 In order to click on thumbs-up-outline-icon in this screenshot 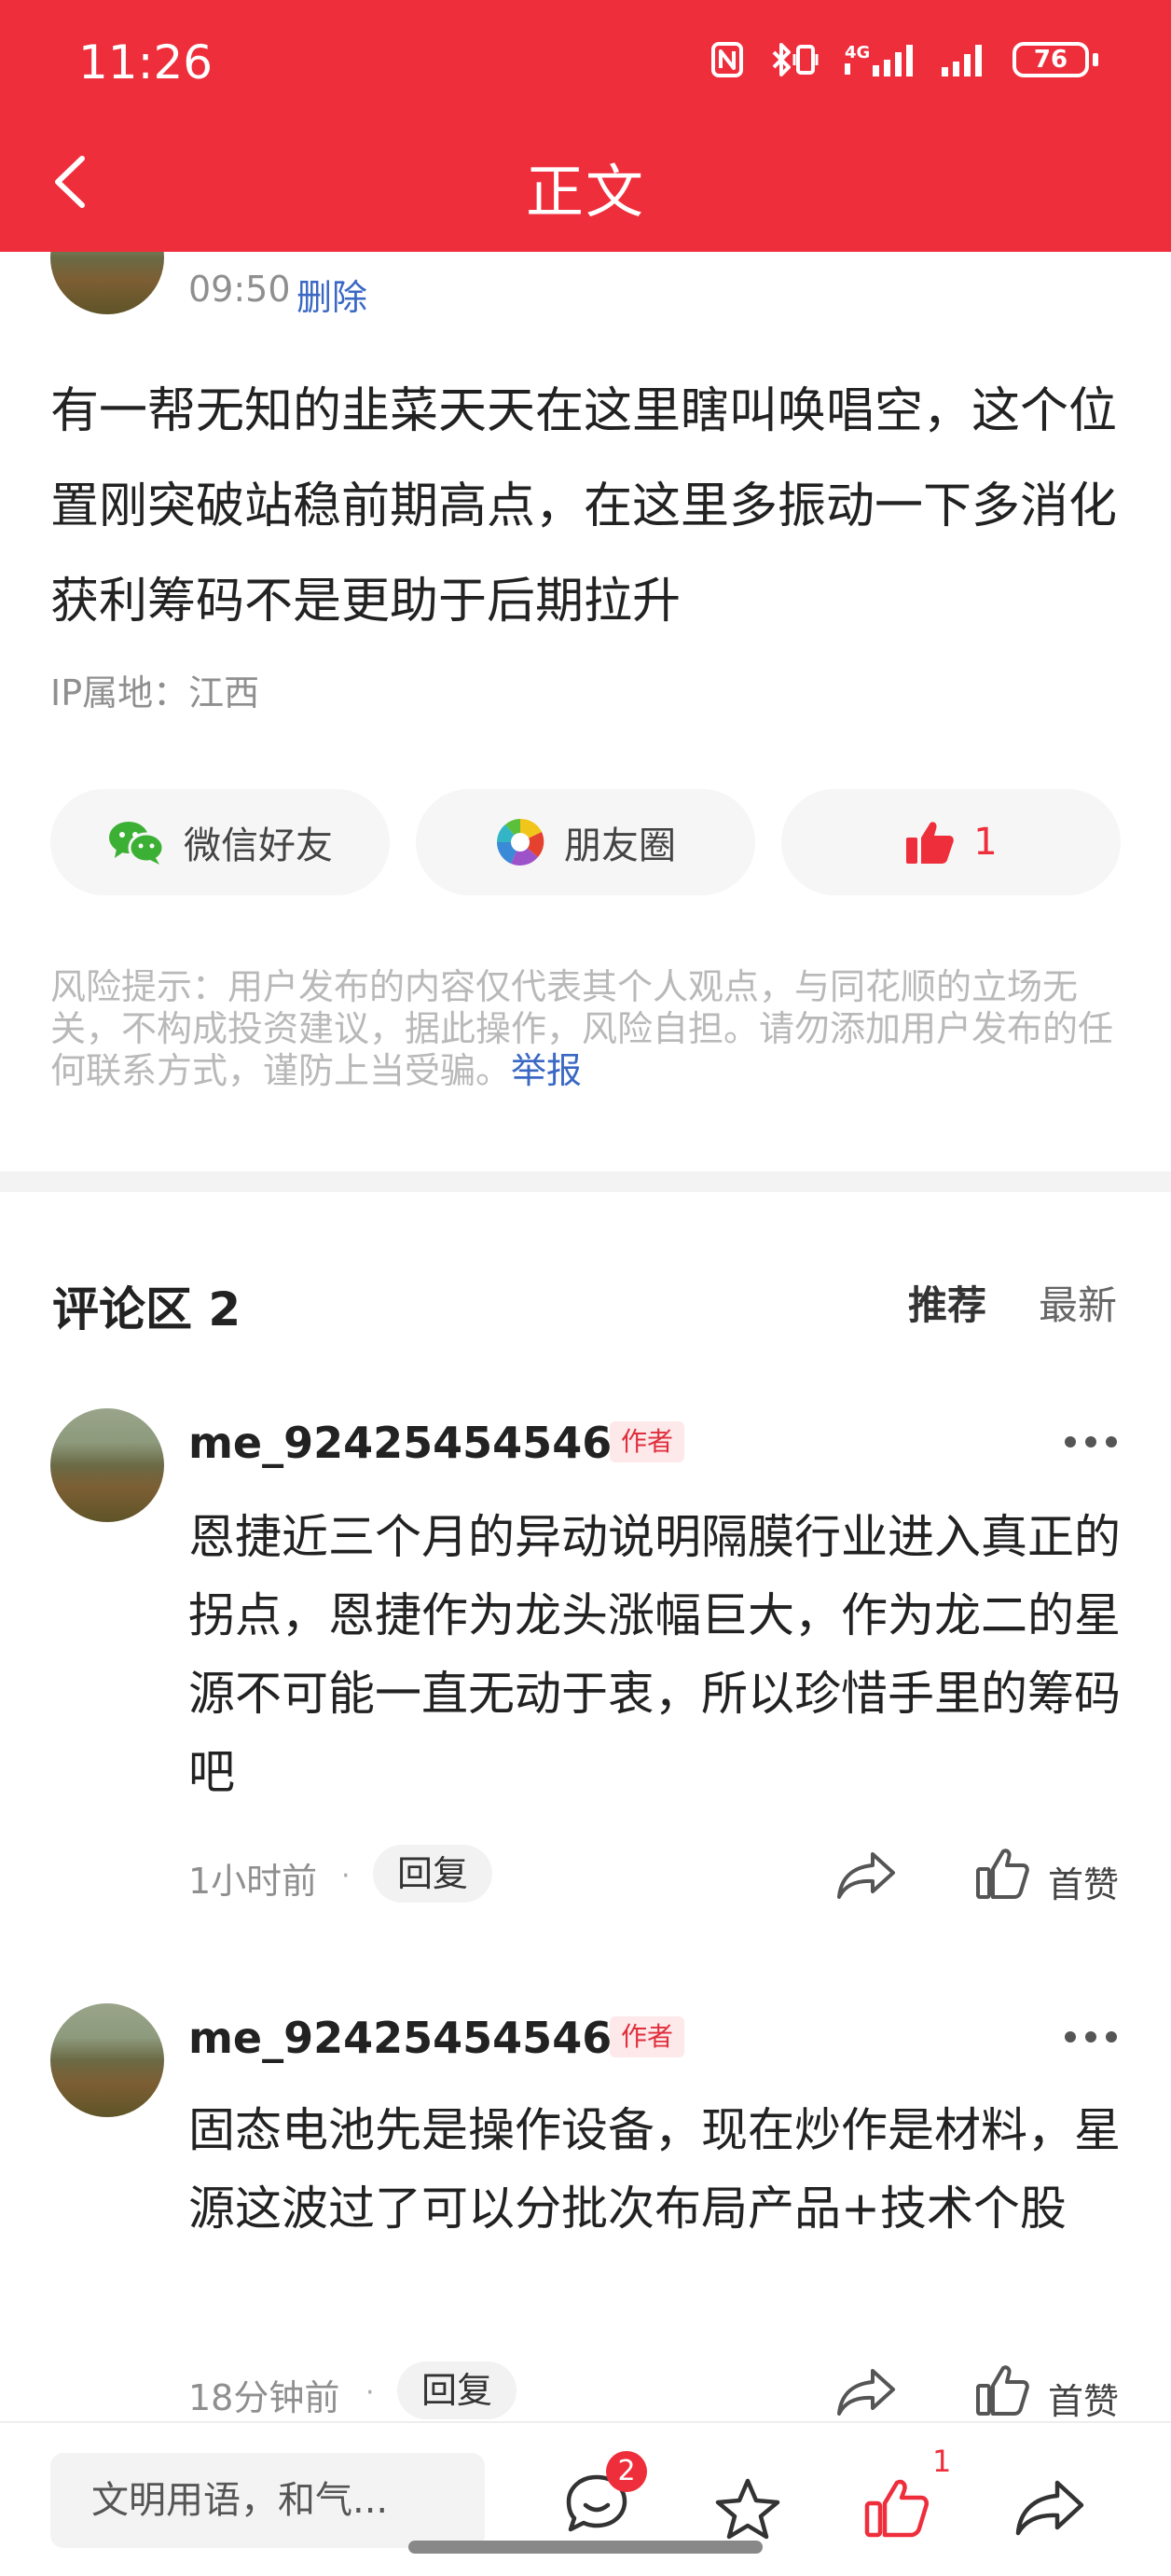, I will do `click(896, 2508)`.